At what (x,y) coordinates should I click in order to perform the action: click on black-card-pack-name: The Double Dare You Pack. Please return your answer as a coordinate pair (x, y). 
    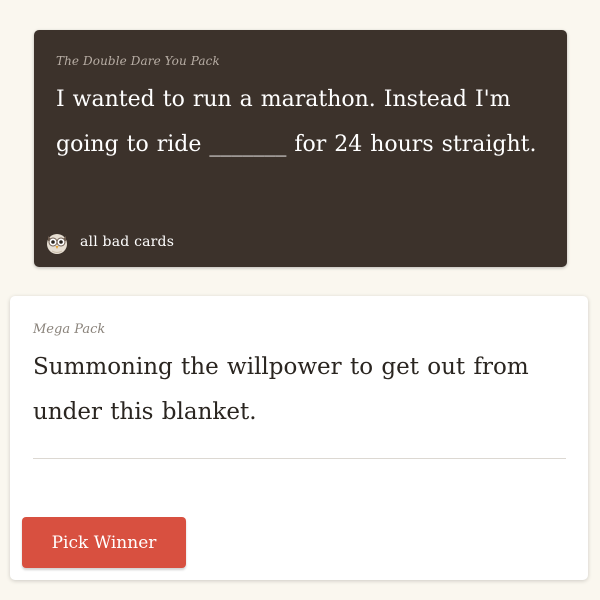
    Looking at the image, I should click on (138, 61).